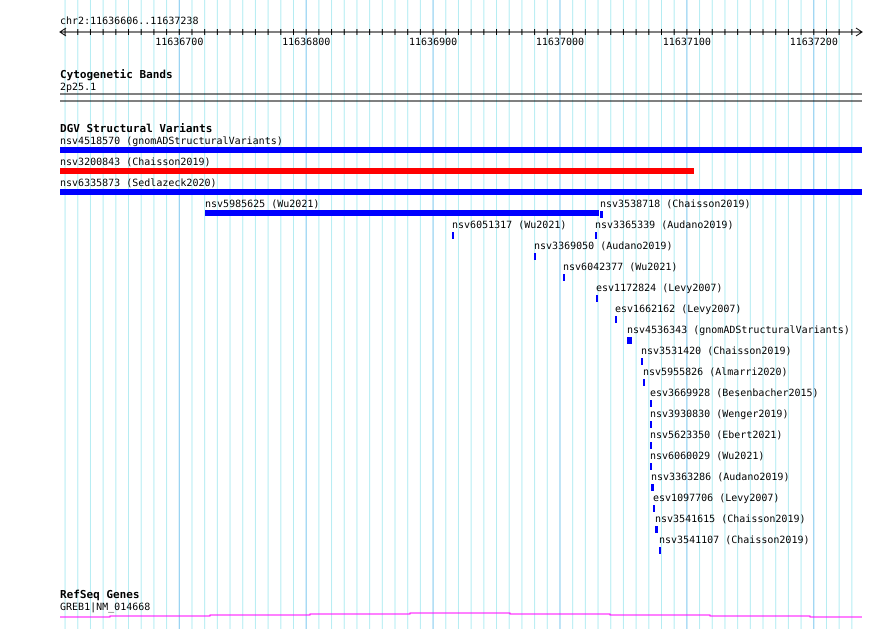  What do you see at coordinates (716, 498) in the screenshot?
I see `variant-label: esv1097706 (Levy2007)` at bounding box center [716, 498].